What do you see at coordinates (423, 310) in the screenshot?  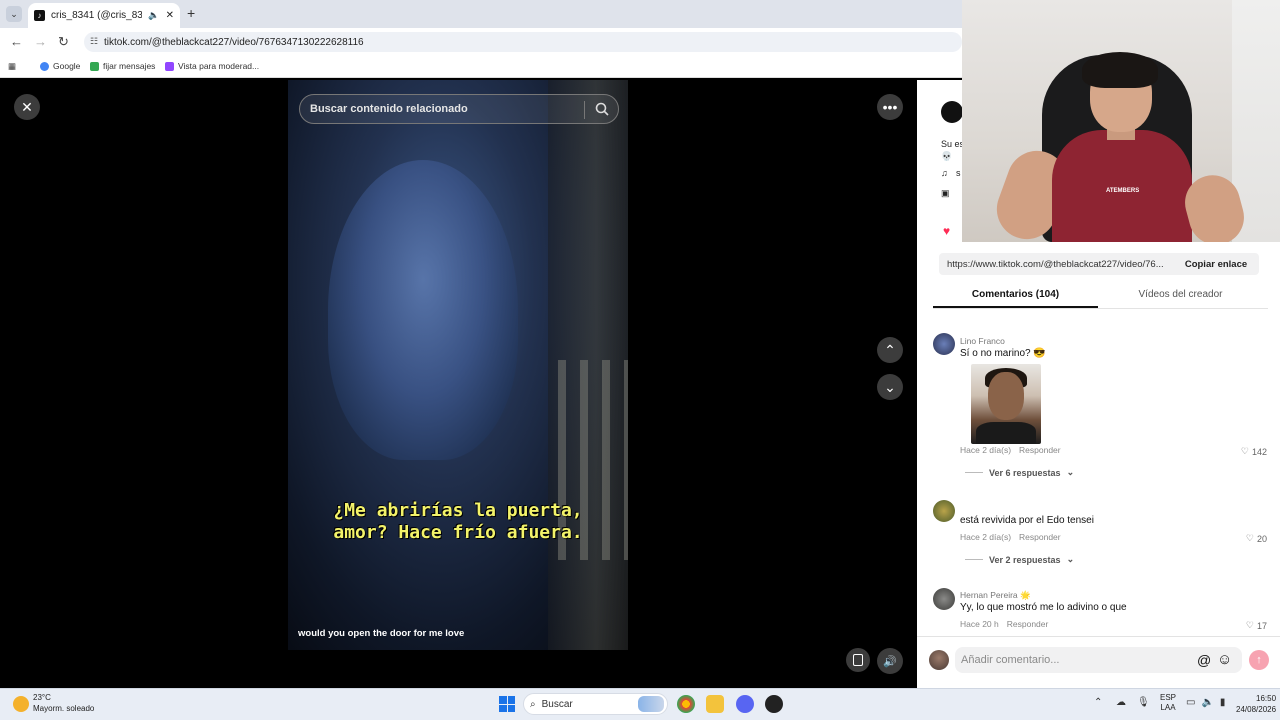 I see `video-frame-person` at bounding box center [423, 310].